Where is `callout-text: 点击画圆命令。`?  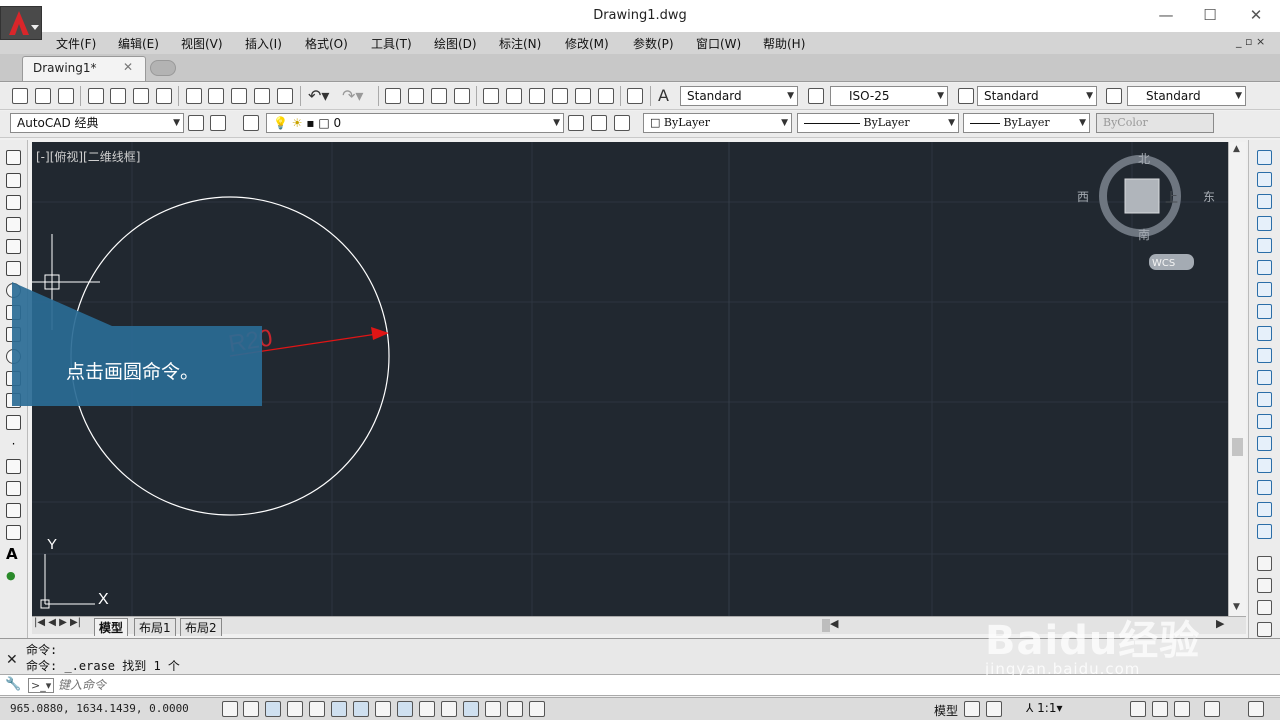
callout-text: 点击画圆命令。 is located at coordinates (133, 372).